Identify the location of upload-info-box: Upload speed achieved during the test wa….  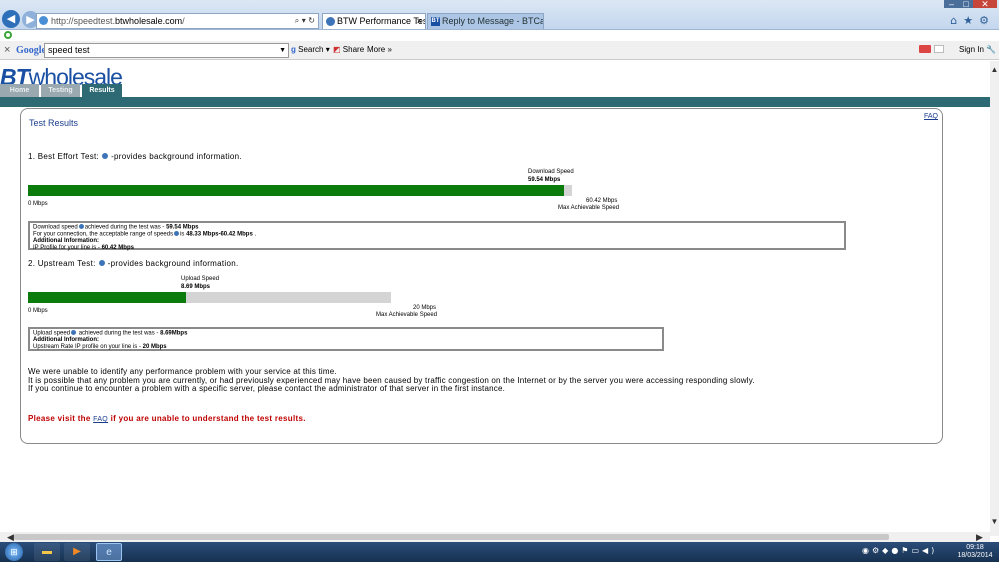
(346, 339).